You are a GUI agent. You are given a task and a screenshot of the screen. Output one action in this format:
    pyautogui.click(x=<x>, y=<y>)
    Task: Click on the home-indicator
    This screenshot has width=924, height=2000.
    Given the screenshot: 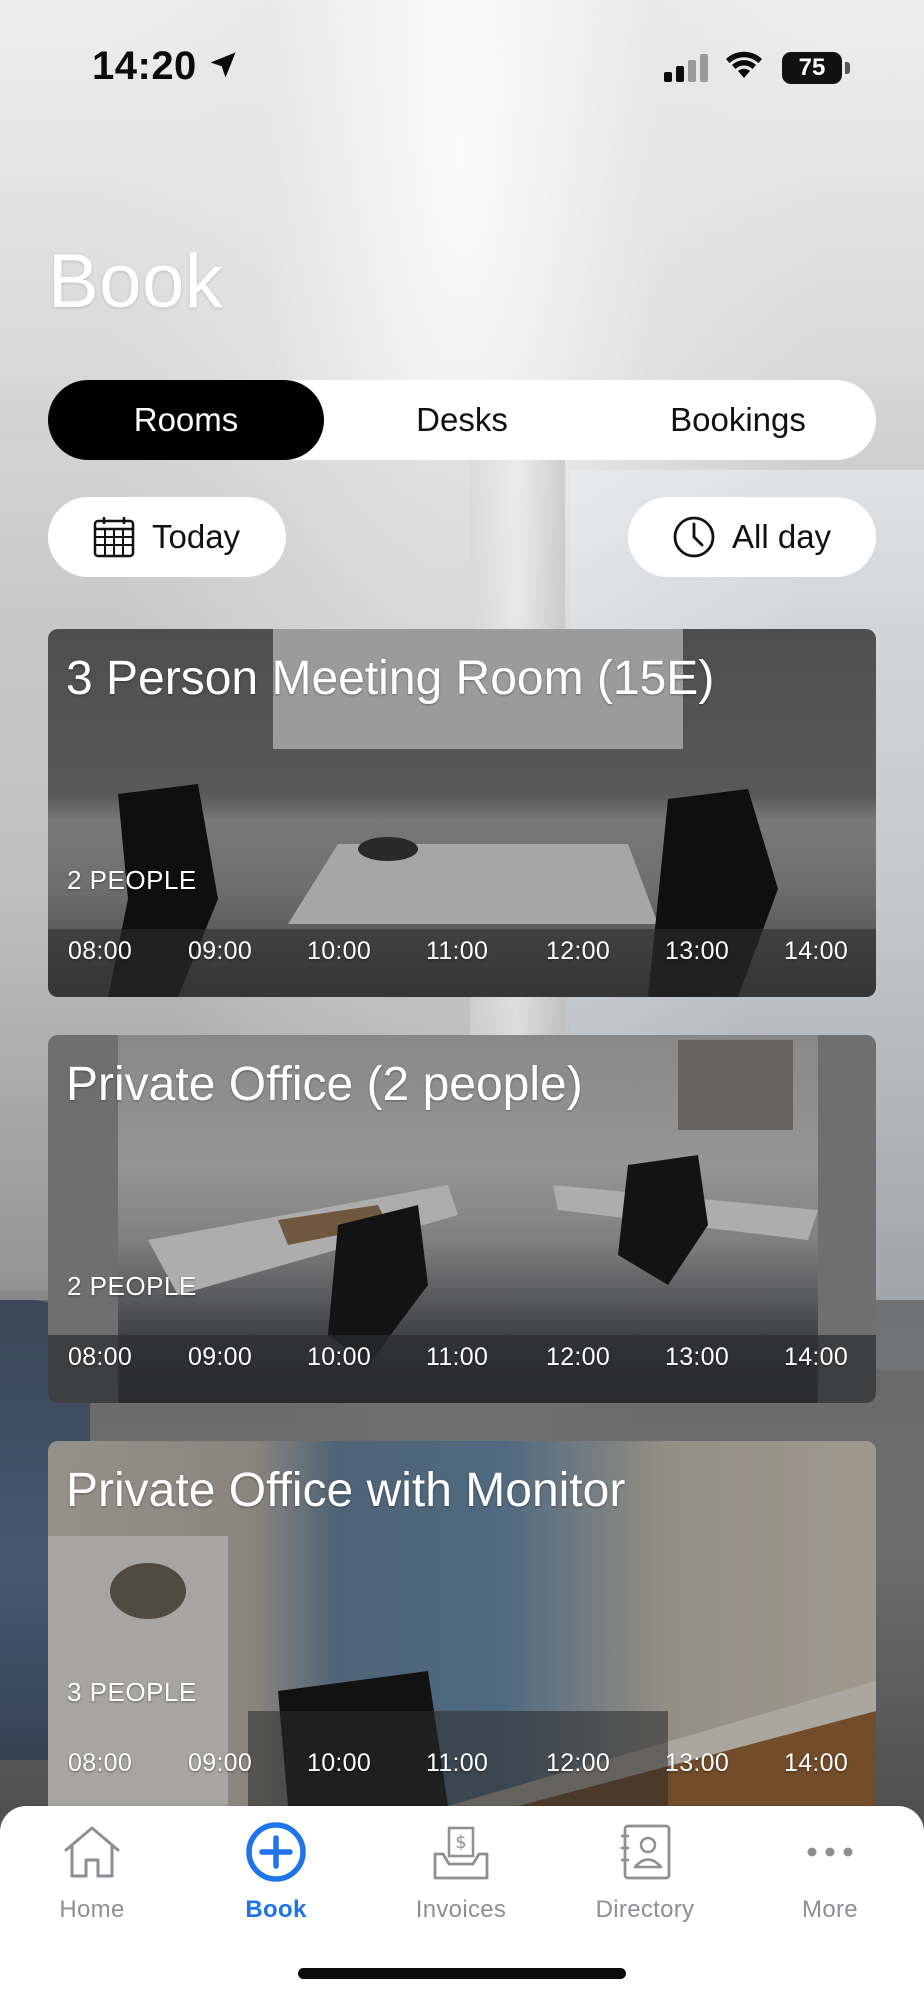 What is the action you would take?
    pyautogui.click(x=462, y=1973)
    